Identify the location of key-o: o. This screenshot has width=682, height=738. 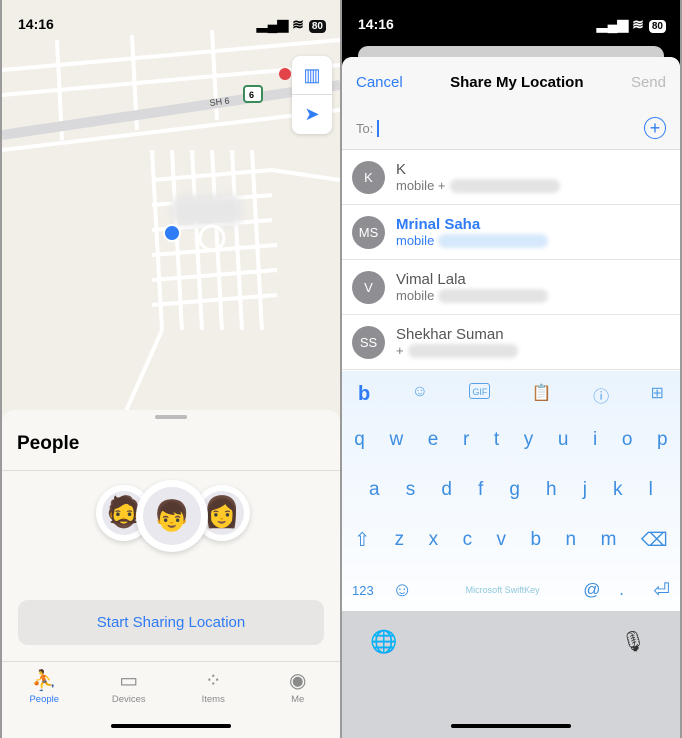
(627, 440).